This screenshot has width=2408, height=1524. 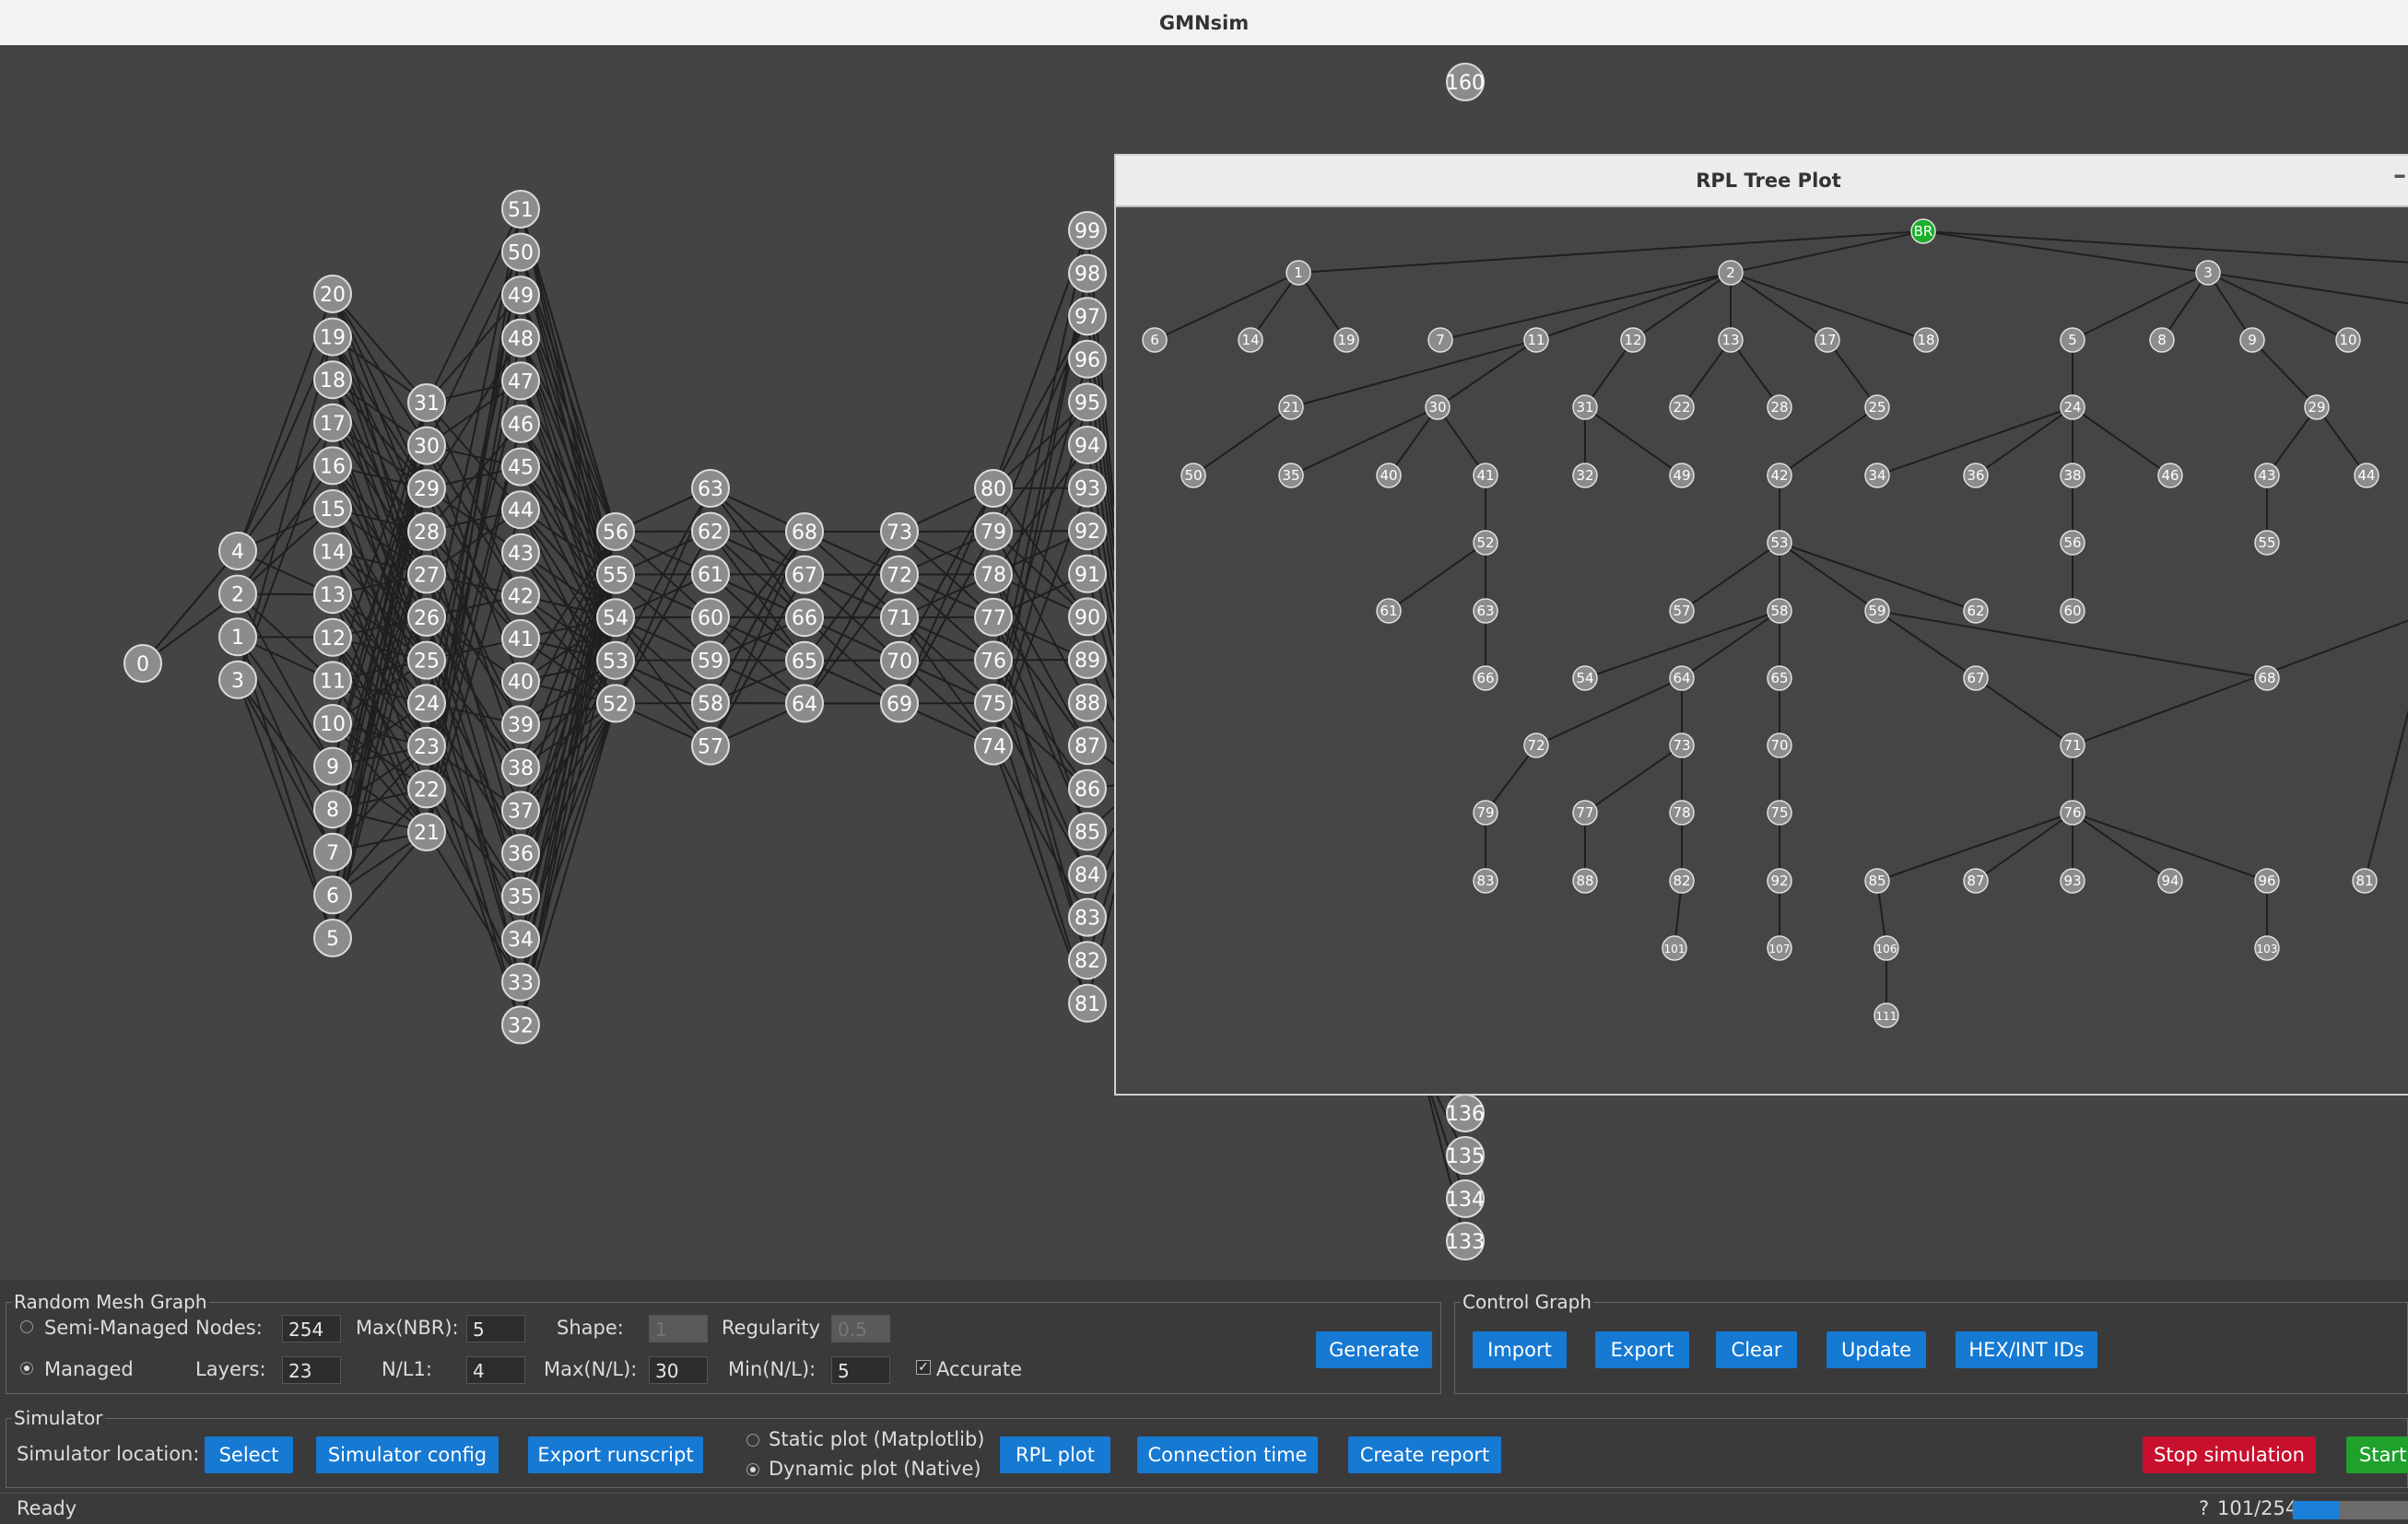 I want to click on minimize-icon: –, so click(x=2399, y=174).